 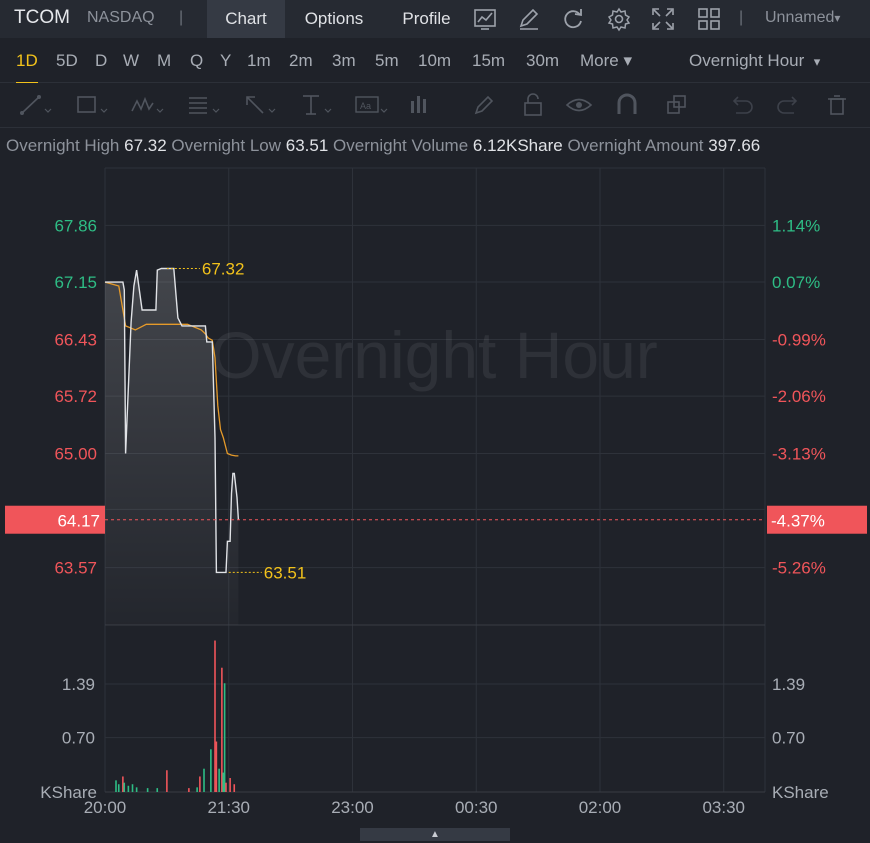 I want to click on price-tick-label: 63.57, so click(x=75, y=568).